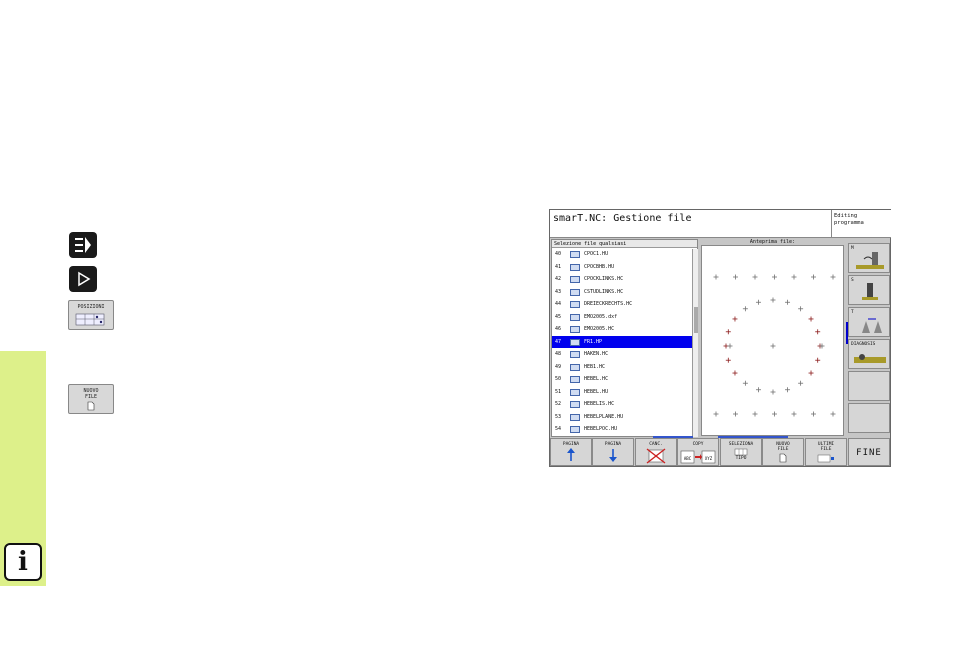 The width and height of the screenshot is (954, 672). Describe the element at coordinates (90, 319) in the screenshot. I see `positions-grid-icon` at that location.